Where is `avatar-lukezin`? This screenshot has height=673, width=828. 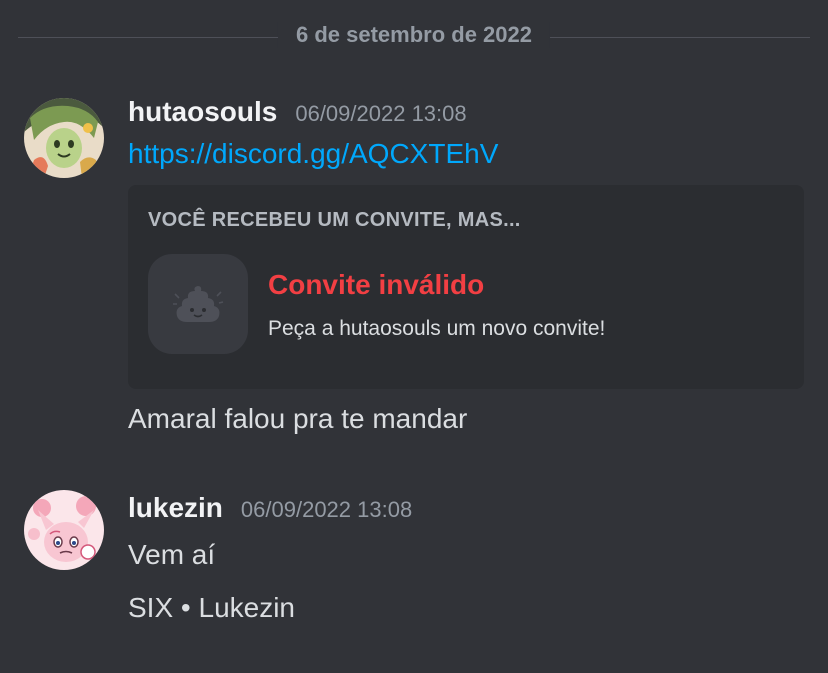 avatar-lukezin is located at coordinates (64, 530).